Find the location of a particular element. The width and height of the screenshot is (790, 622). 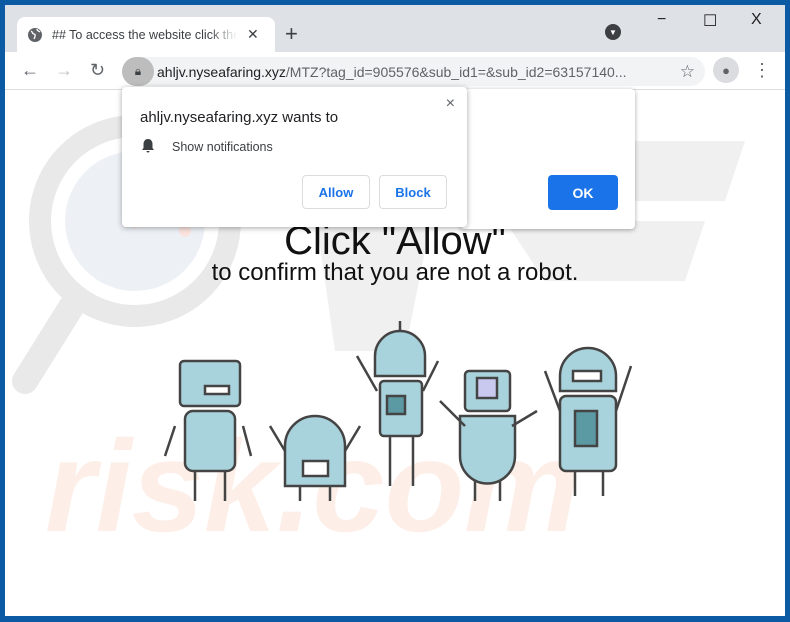

allow-button: Allow is located at coordinates (336, 192).